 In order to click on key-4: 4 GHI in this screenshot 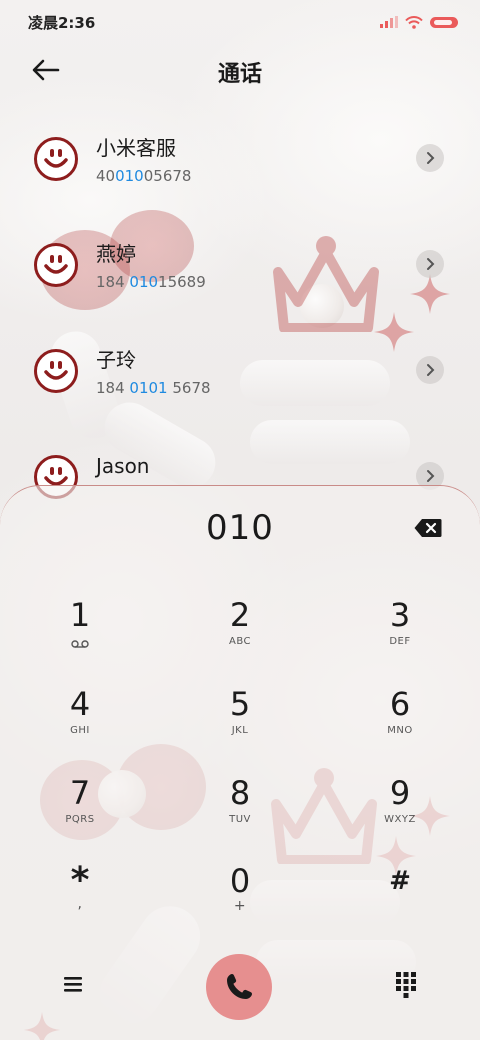, I will do `click(80, 721)`.